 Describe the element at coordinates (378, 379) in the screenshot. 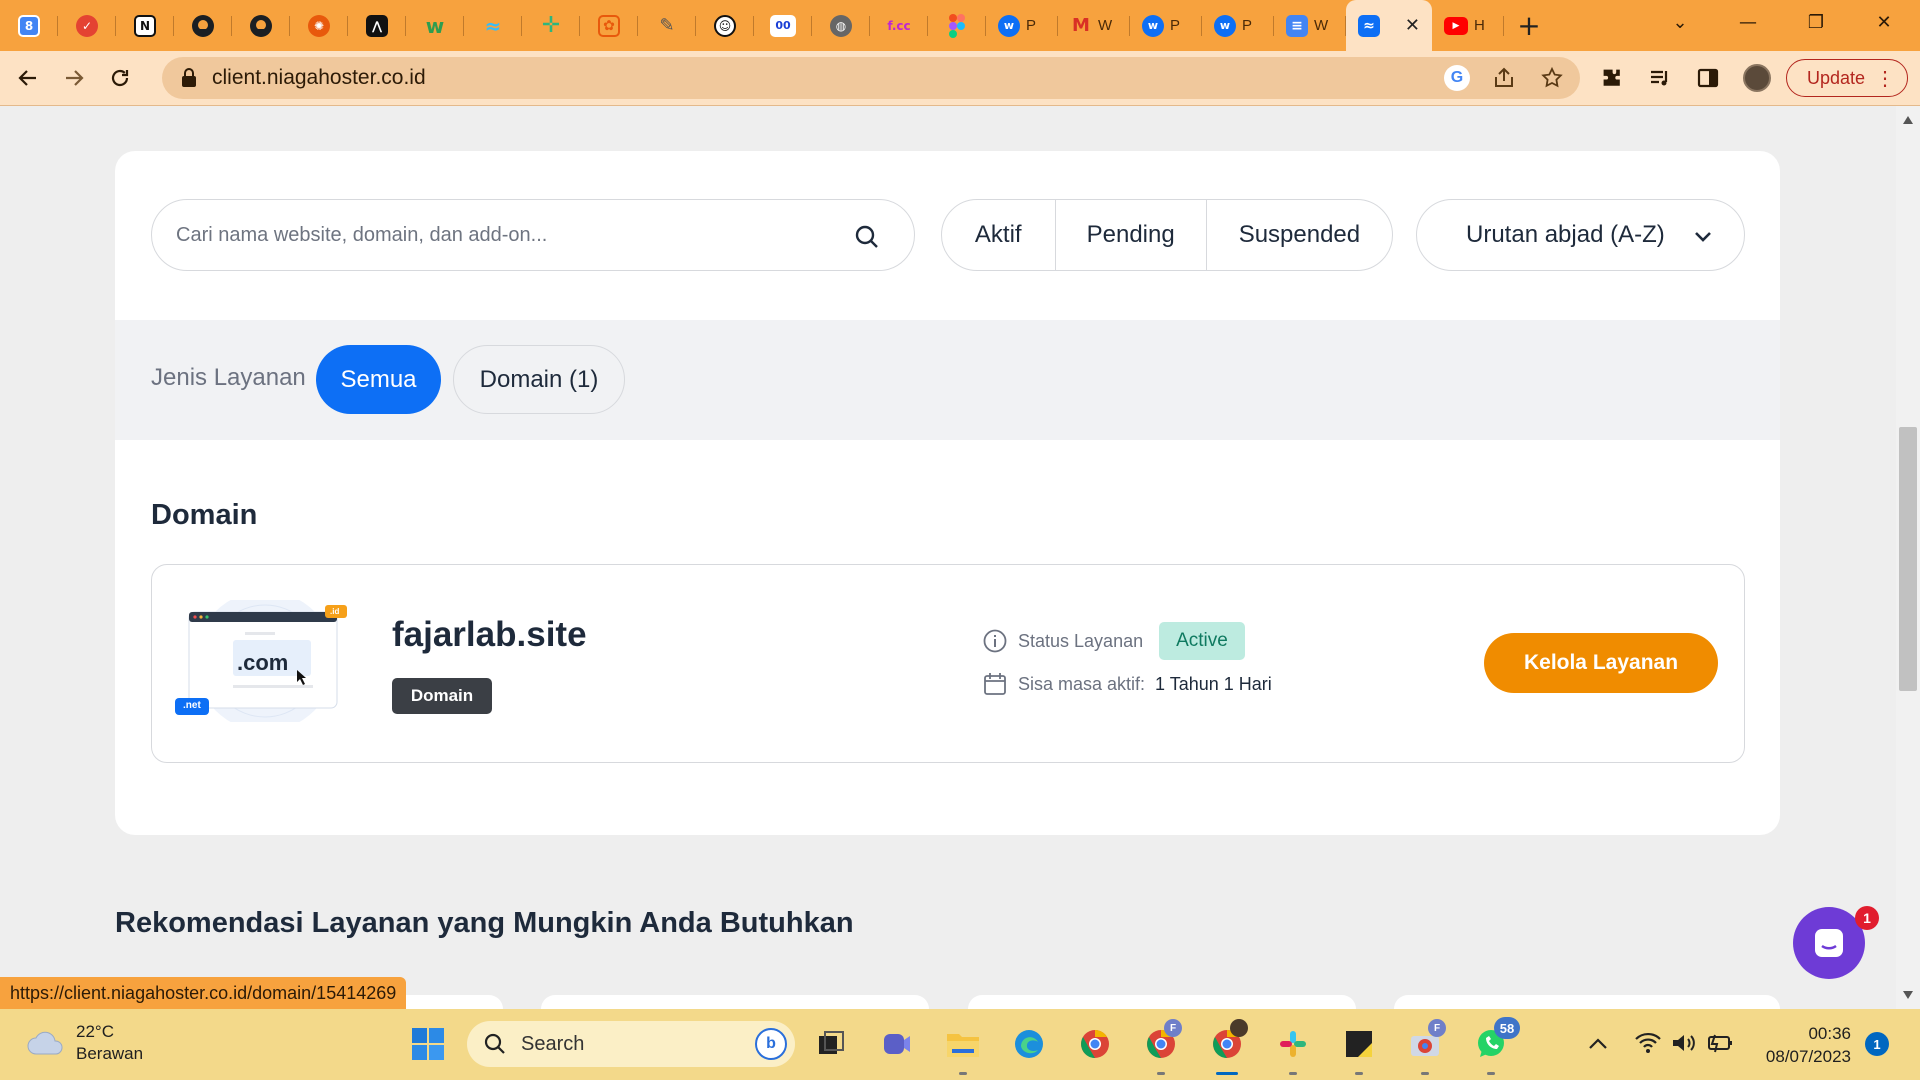

I see `type-filter-all: Semua` at that location.